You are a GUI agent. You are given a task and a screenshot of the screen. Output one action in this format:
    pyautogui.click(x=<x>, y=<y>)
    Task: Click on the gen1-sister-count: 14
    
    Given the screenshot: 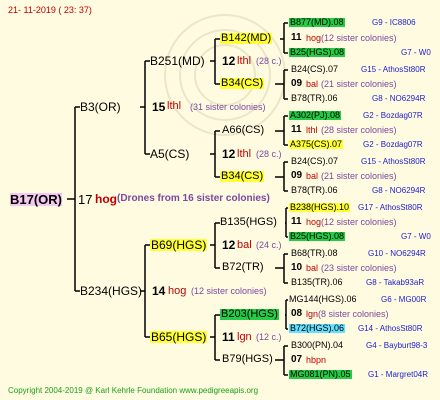 What is the action you would take?
    pyautogui.click(x=159, y=291)
    